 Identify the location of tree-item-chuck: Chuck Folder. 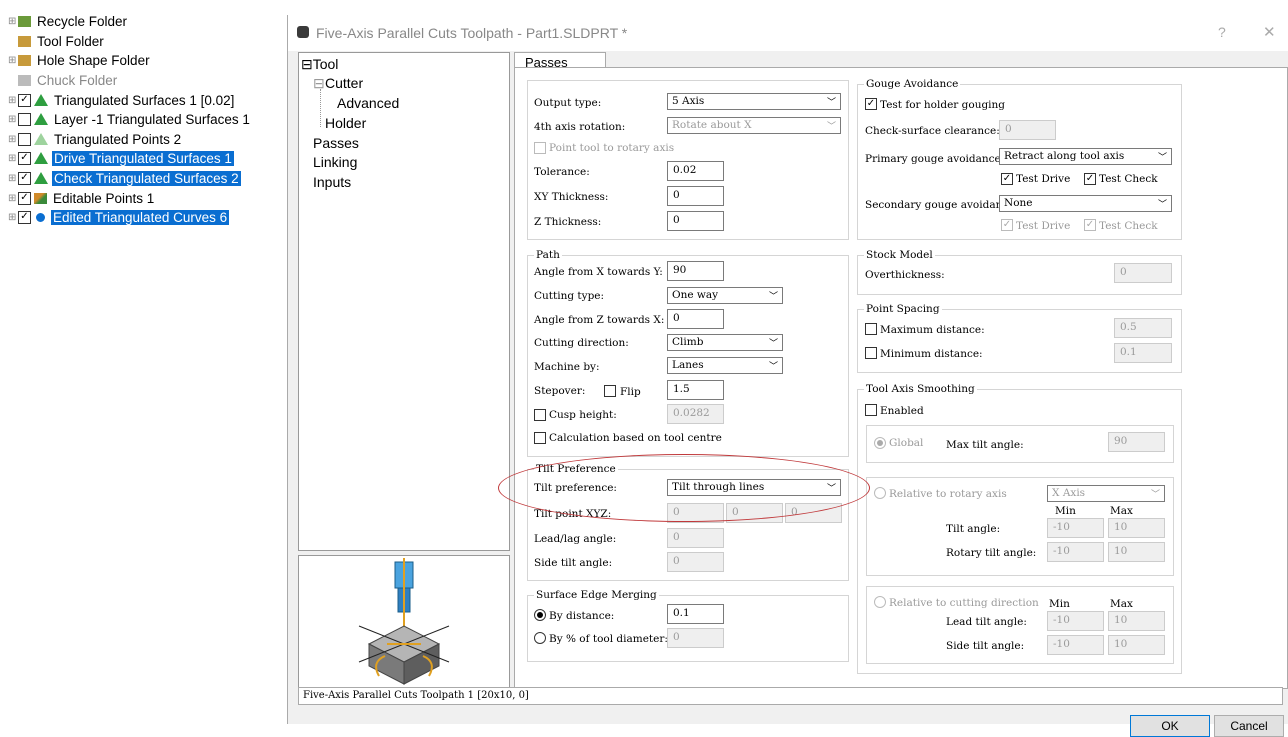
(63, 80).